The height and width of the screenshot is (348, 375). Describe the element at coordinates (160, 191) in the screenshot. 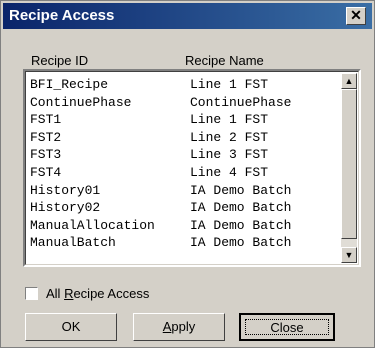

I see `list-item: History01 IA Demo Batch` at that location.